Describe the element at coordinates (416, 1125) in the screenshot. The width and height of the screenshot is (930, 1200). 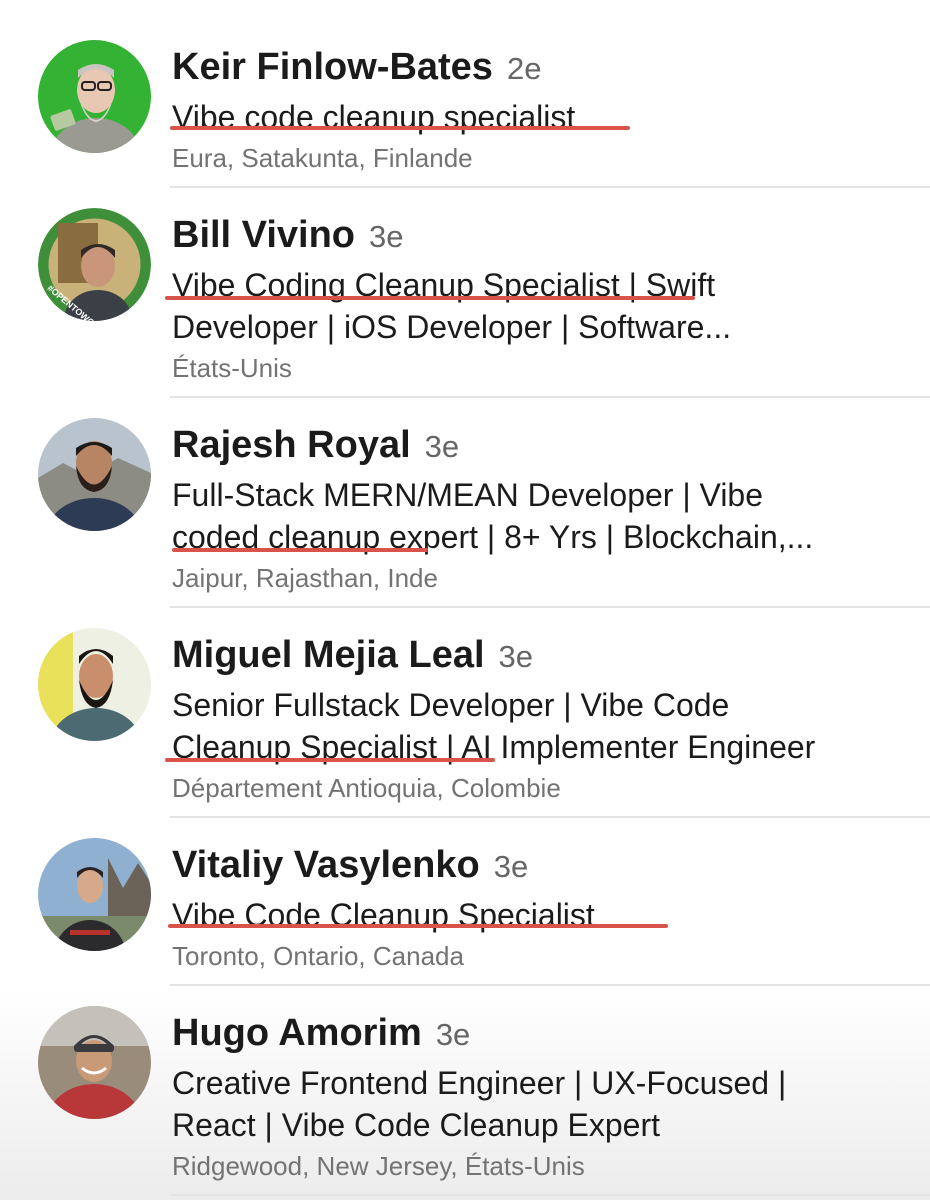
I see `headline-line: React | Vibe Code Cleanup Expert` at that location.